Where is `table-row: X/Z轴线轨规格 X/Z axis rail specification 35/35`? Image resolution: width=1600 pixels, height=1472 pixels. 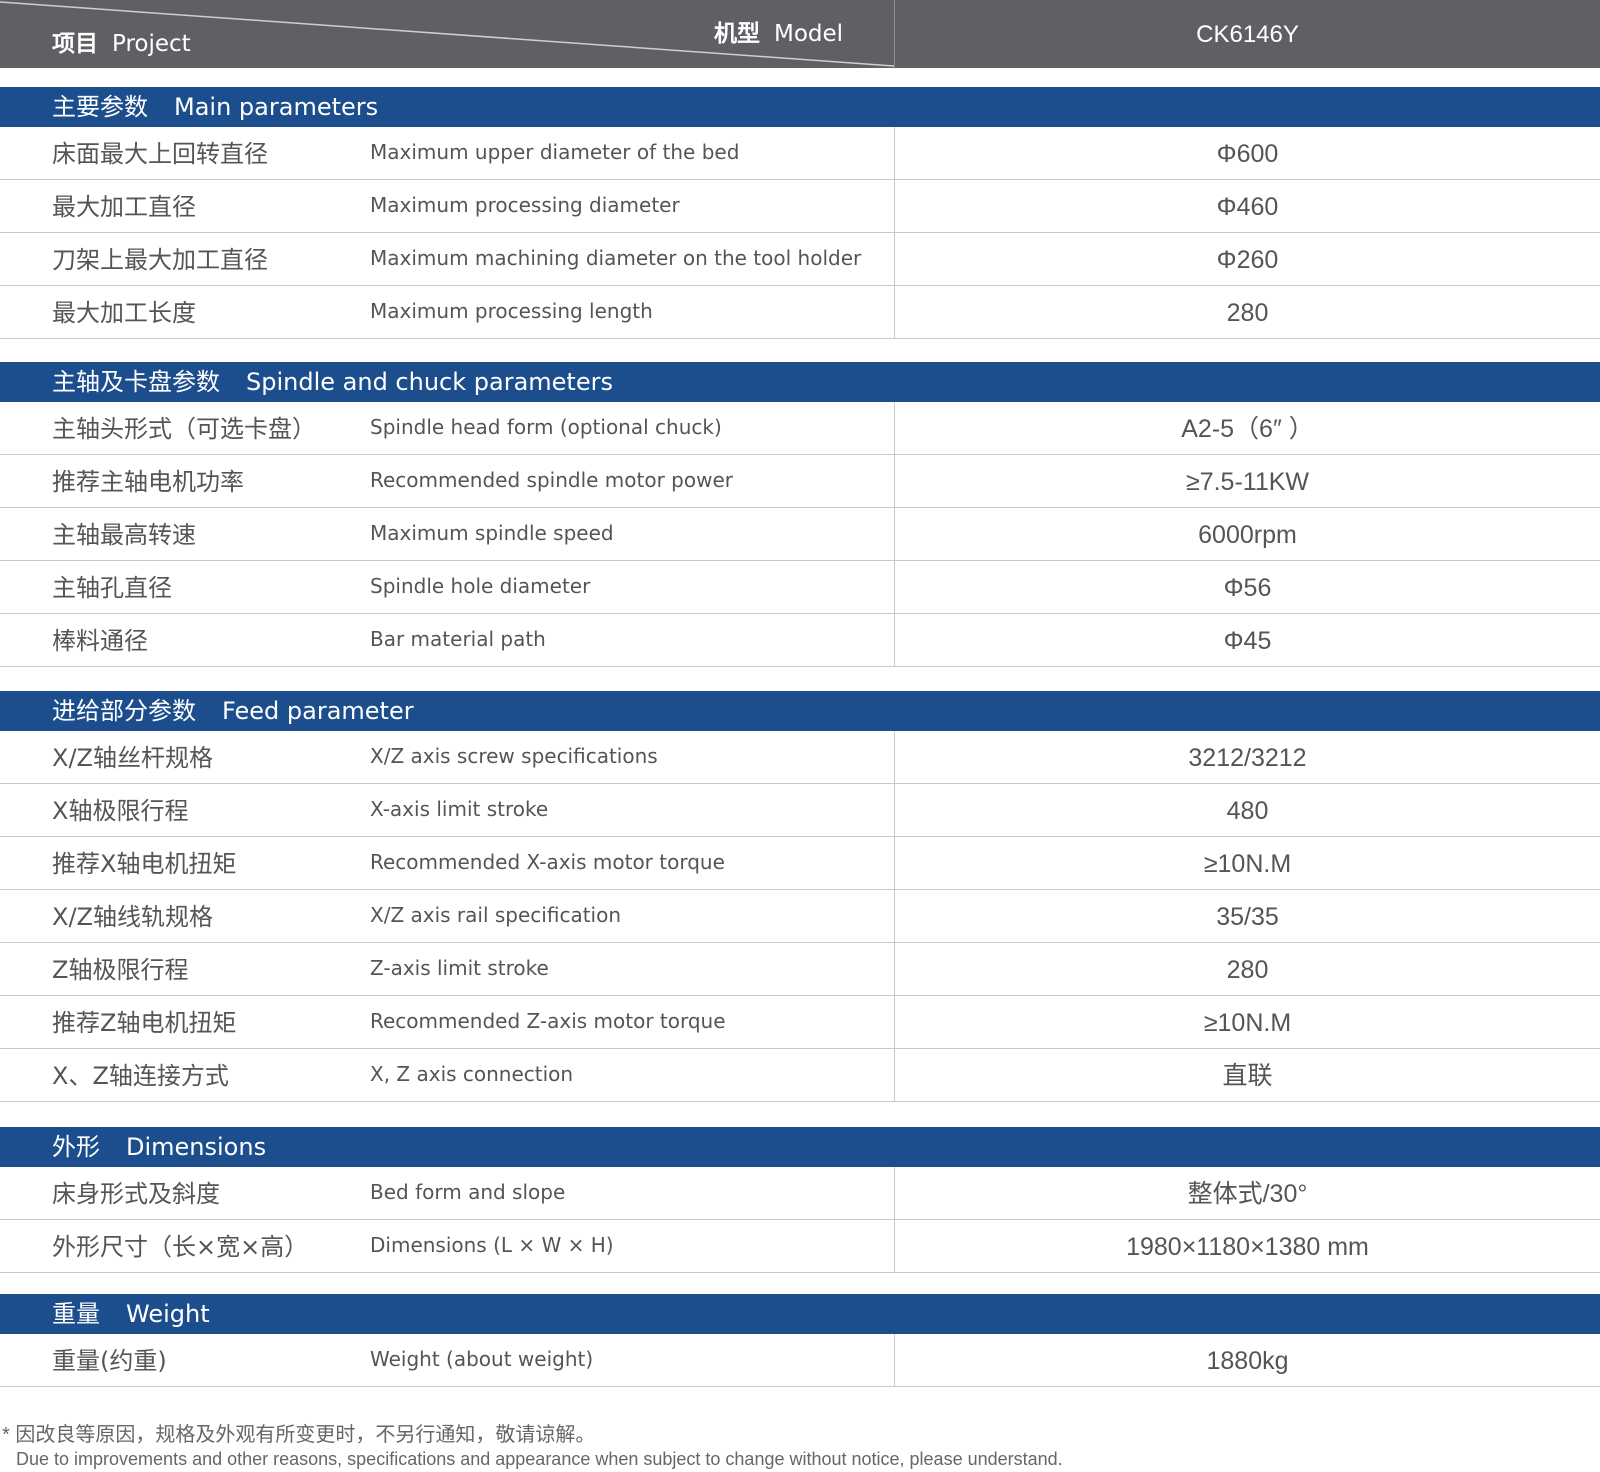 table-row: X/Z轴线轨规格 X/Z axis rail specification 35/35 is located at coordinates (800, 916).